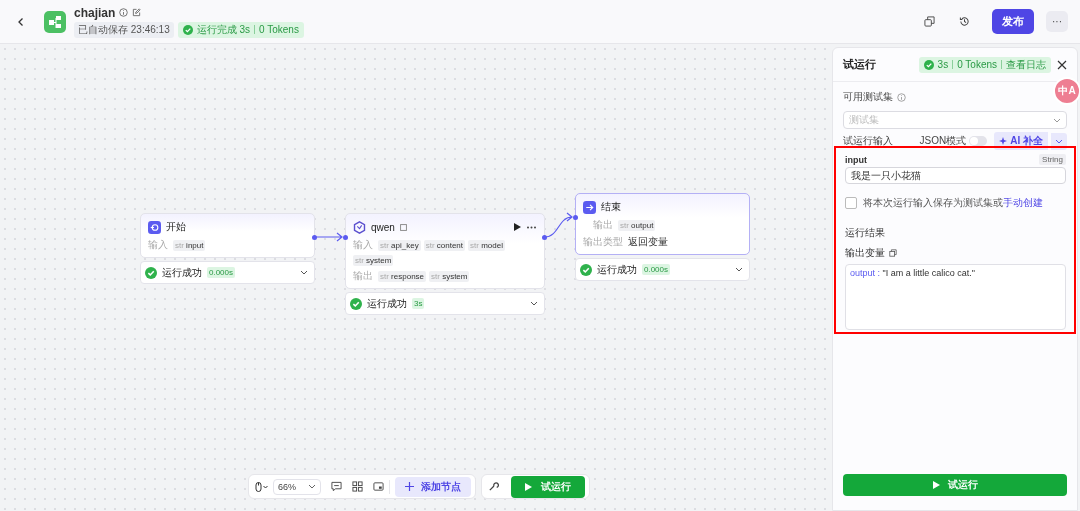 The height and width of the screenshot is (511, 1080). What do you see at coordinates (124, 29) in the screenshot?
I see `autosave-label: 已自动保存 23:46:13` at bounding box center [124, 29].